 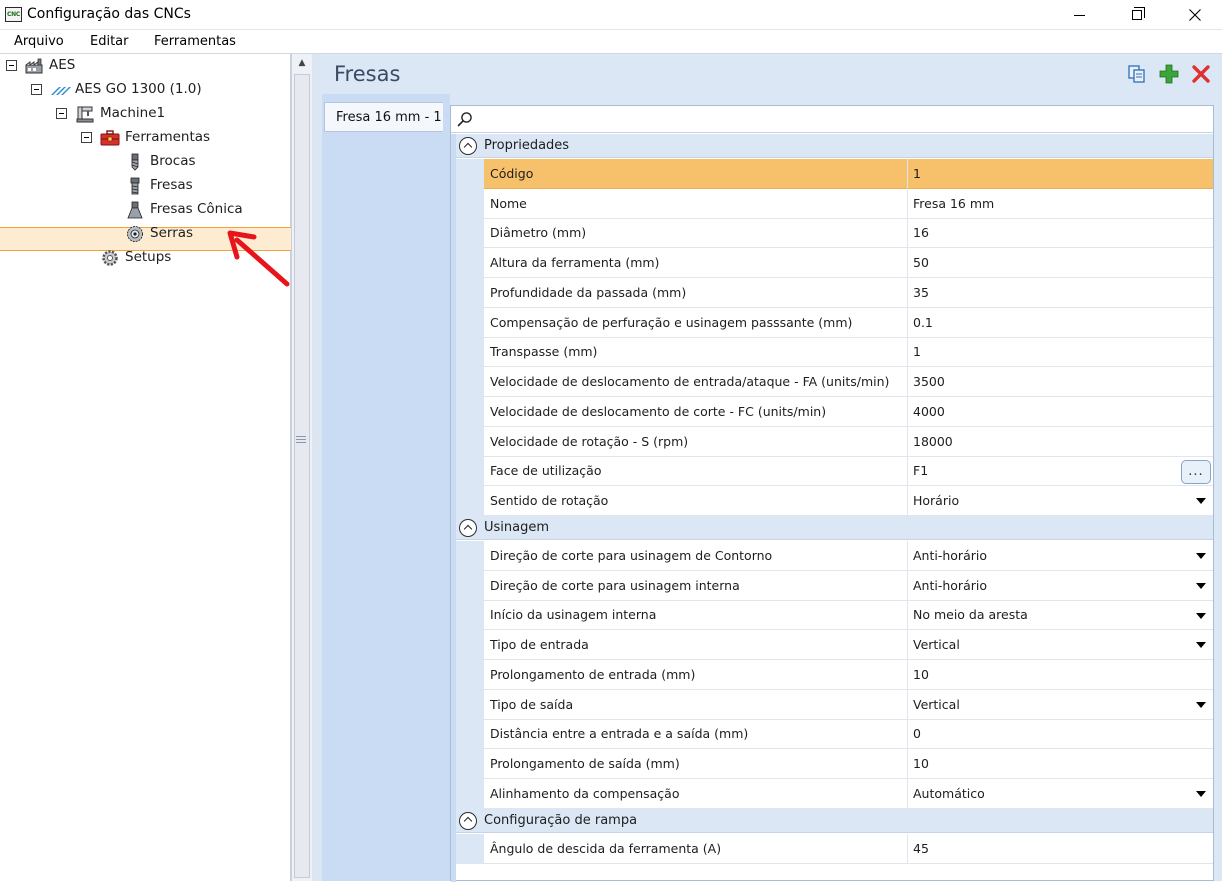 What do you see at coordinates (145, 138) in the screenshot?
I see `tree-item-ferramentas: Ferramentas` at bounding box center [145, 138].